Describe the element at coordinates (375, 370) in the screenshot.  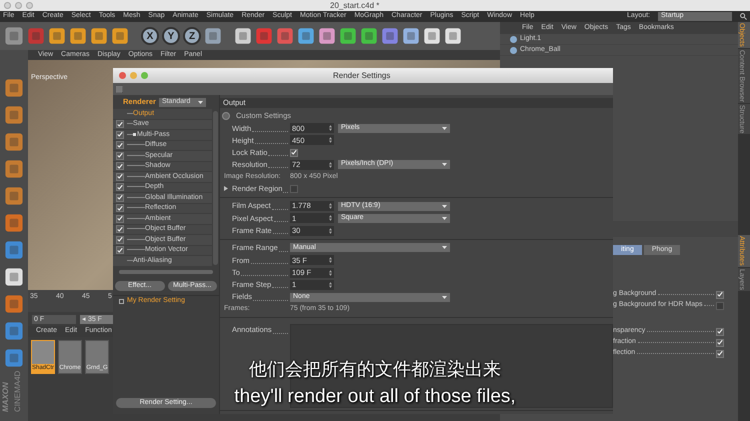
I see `subtitle-chinese: 他们会把所有的文件都渲染出来` at that location.